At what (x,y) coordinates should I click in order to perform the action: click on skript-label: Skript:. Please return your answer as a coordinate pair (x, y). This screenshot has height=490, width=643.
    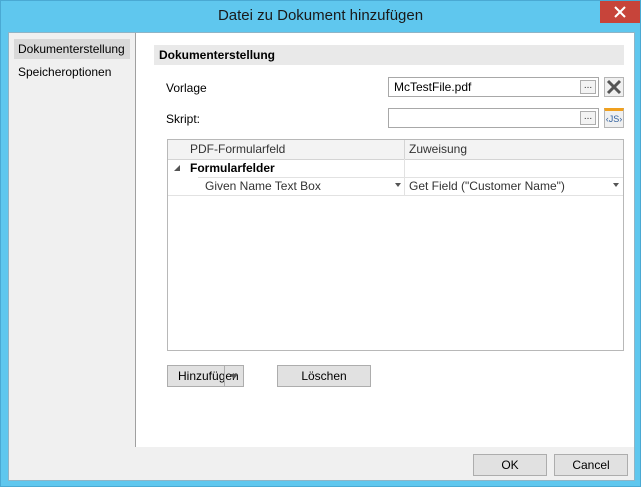
    Looking at the image, I should click on (183, 119).